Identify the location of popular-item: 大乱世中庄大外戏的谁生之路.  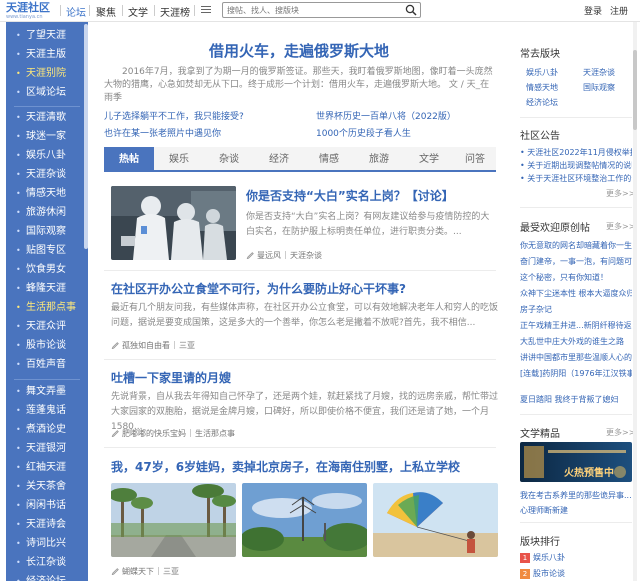
(576, 341).